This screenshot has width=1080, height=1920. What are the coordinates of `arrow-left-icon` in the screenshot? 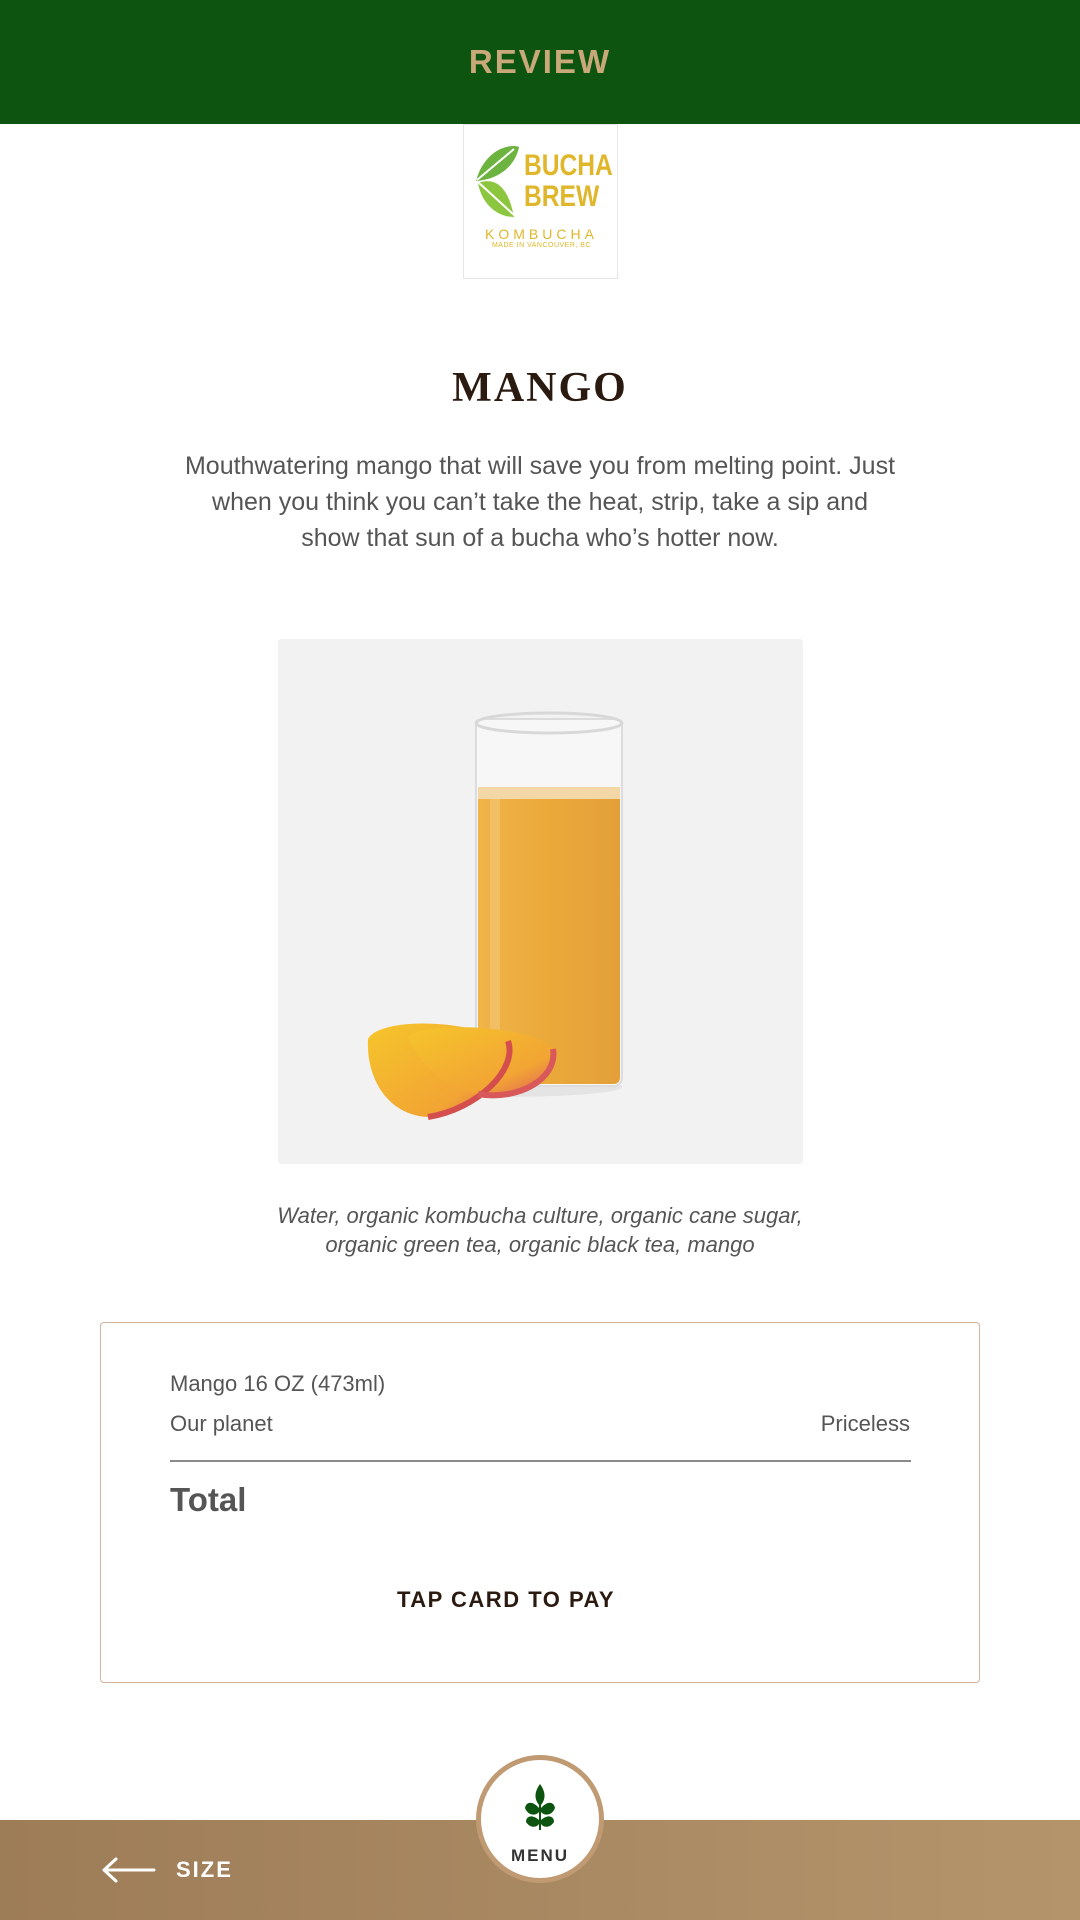 It's located at (129, 1870).